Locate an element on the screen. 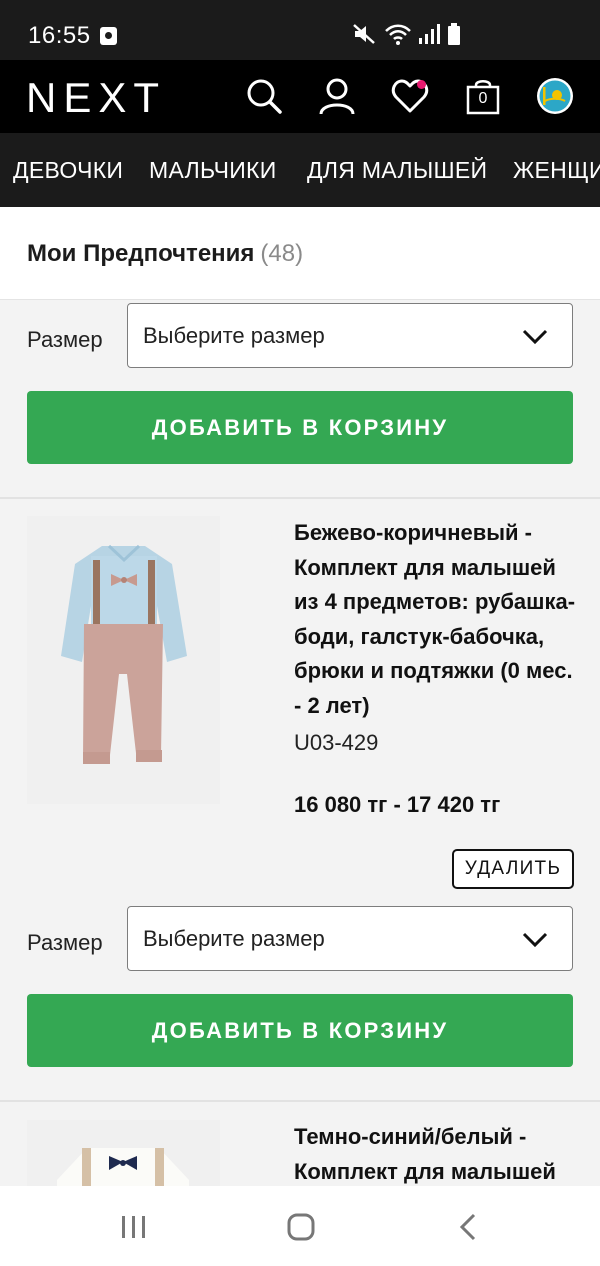  kazakhstan-flag-icon is located at coordinates (555, 96).